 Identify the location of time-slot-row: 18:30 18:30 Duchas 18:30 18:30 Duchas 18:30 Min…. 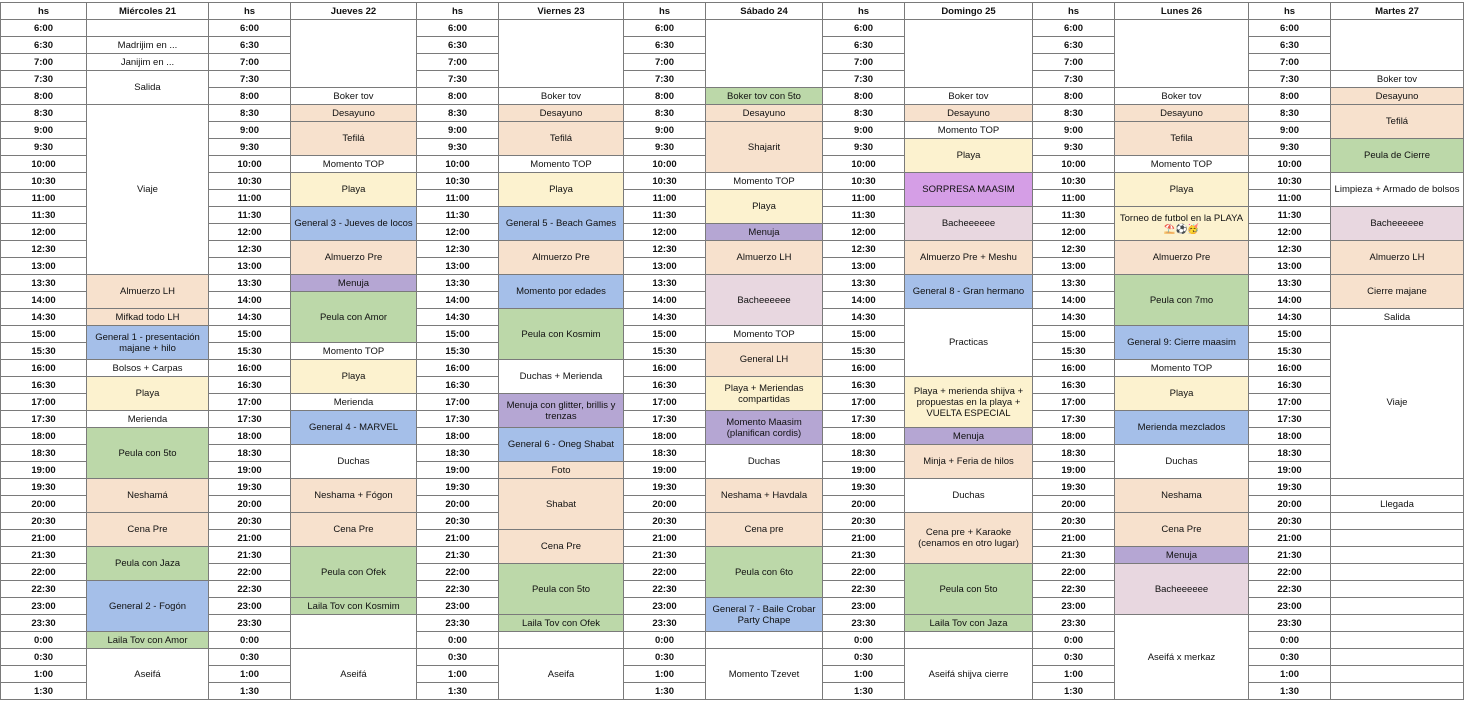
(732, 461).